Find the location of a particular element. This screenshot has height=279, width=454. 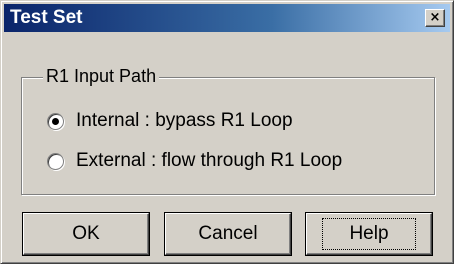

ok-button: OK is located at coordinates (86, 234).